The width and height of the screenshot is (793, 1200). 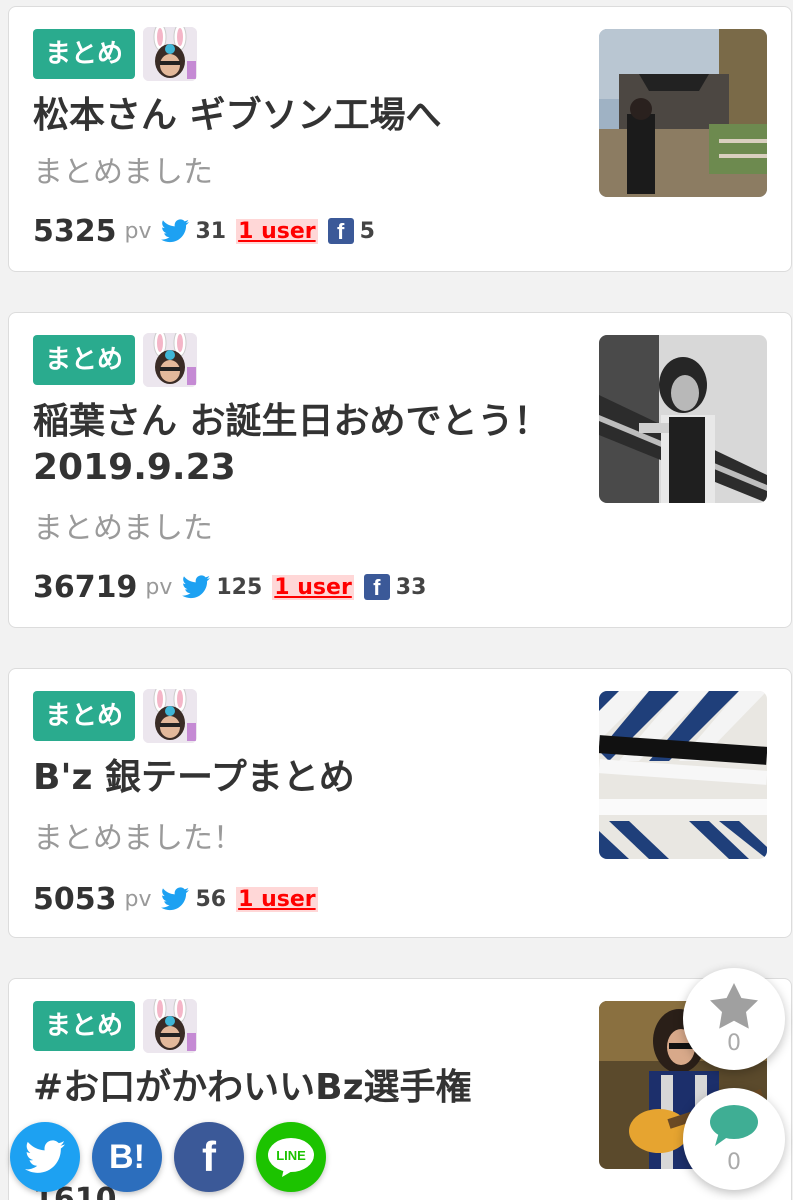 I want to click on article-stats: 5053 pv 56 1 user, so click(x=180, y=899).